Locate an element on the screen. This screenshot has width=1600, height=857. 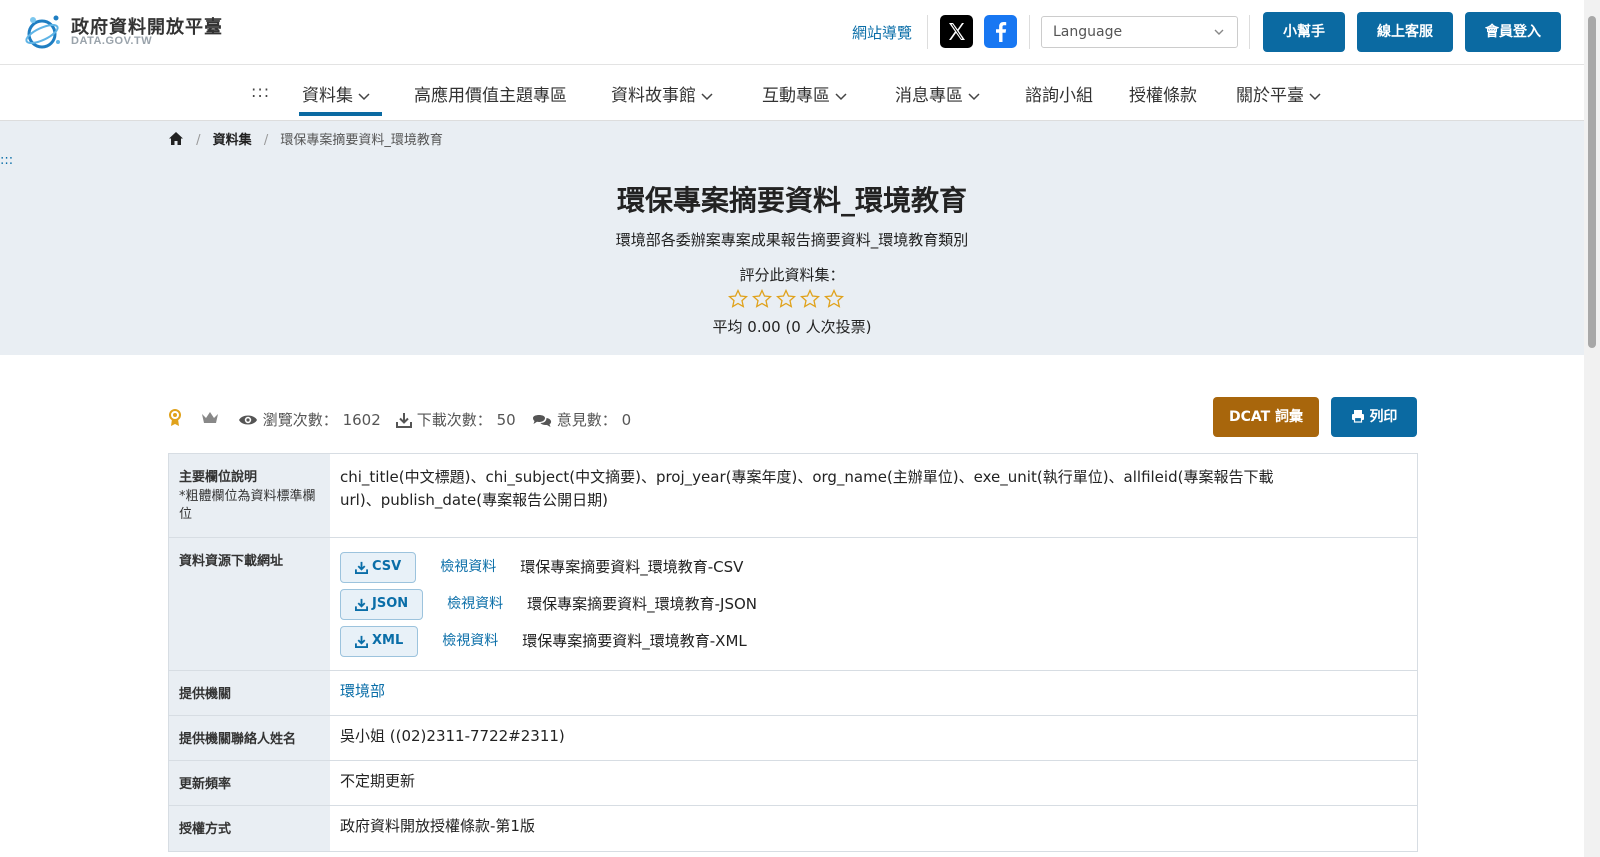
fields-note: *粗體欄位為資料標準欄位 is located at coordinates (247, 505).